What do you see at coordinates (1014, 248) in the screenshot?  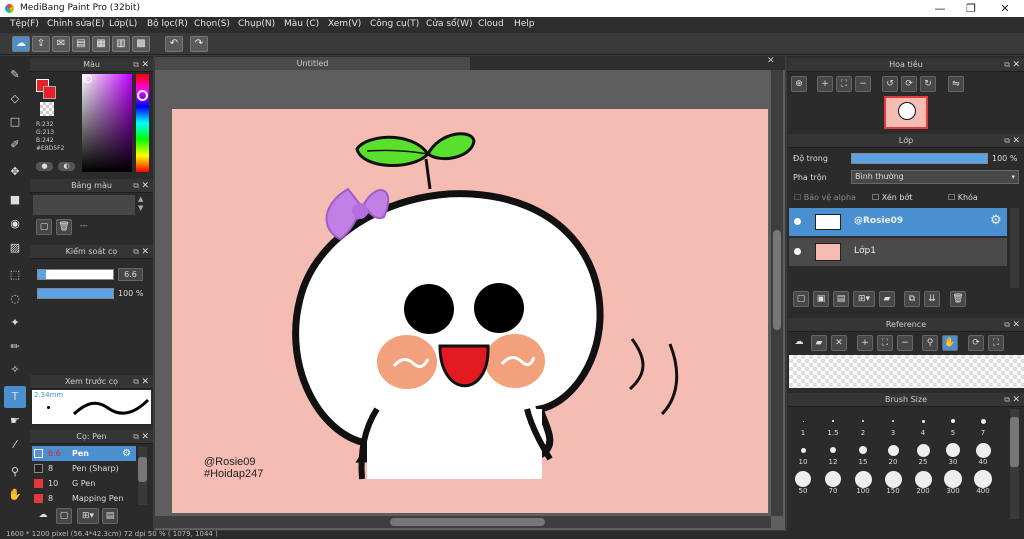 I see `layer-list-scrollbar` at bounding box center [1014, 248].